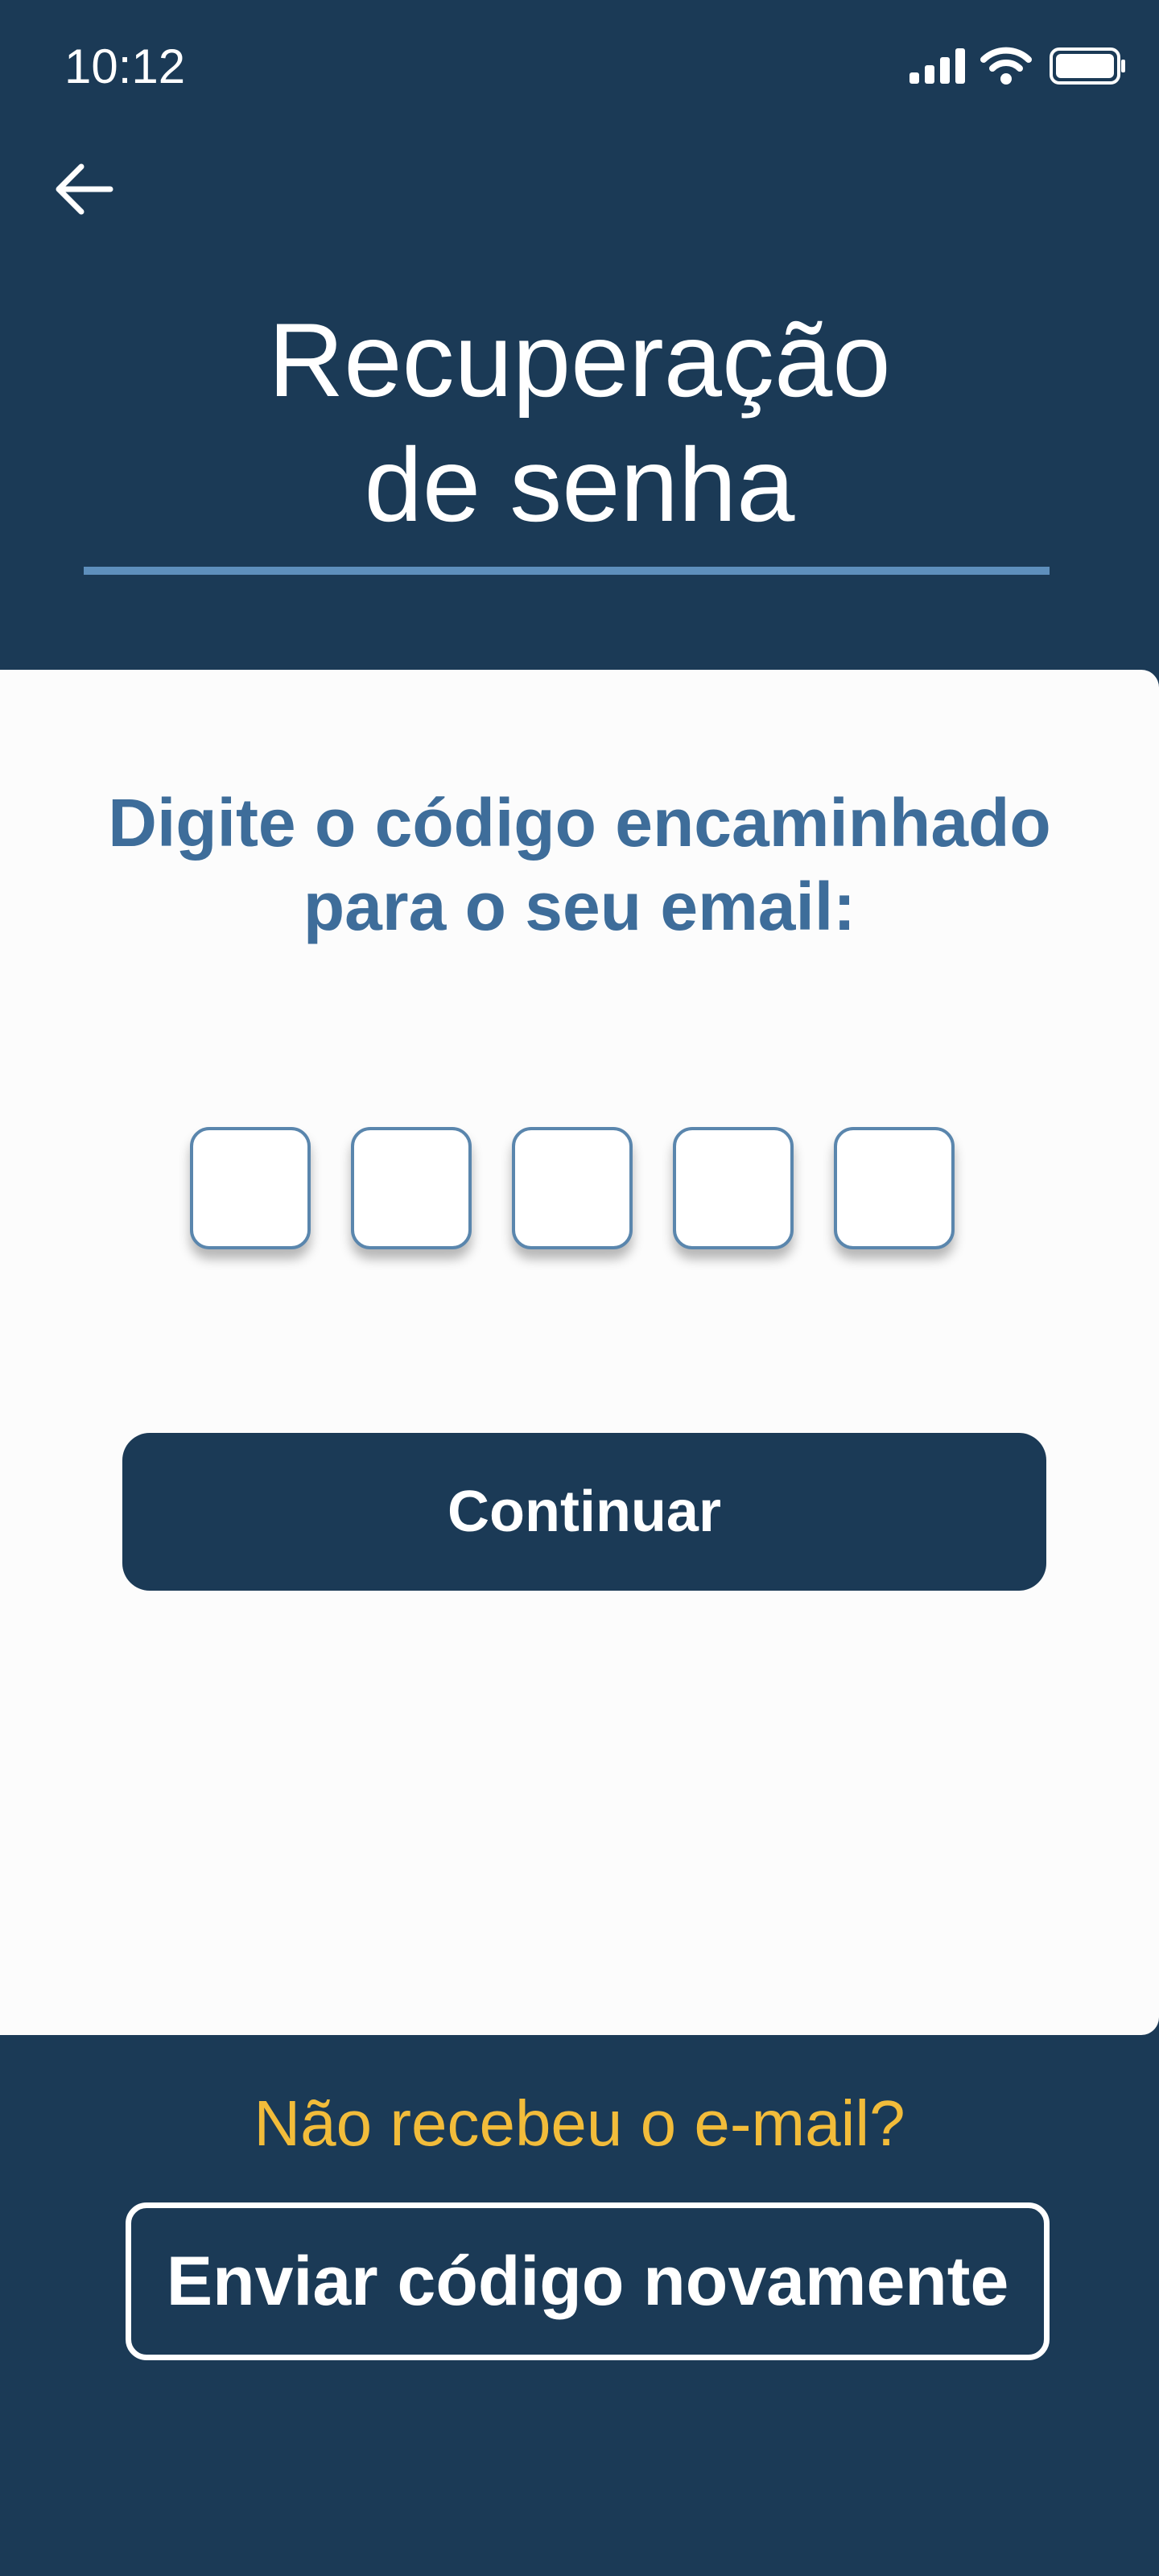 The height and width of the screenshot is (2576, 1159). What do you see at coordinates (588, 2281) in the screenshot?
I see `resend-code-button: Enviar código novamente` at bounding box center [588, 2281].